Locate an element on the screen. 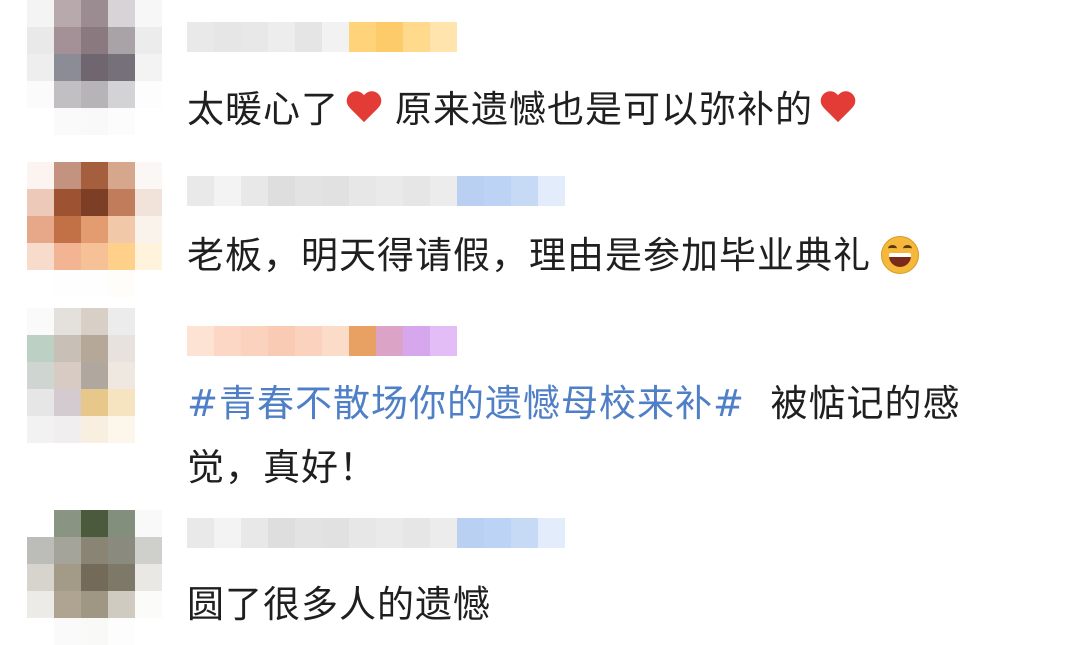 The width and height of the screenshot is (1080, 645). topic-hashtag-link: #青春不散场你的遗憾母校来补# is located at coordinates (466, 403).